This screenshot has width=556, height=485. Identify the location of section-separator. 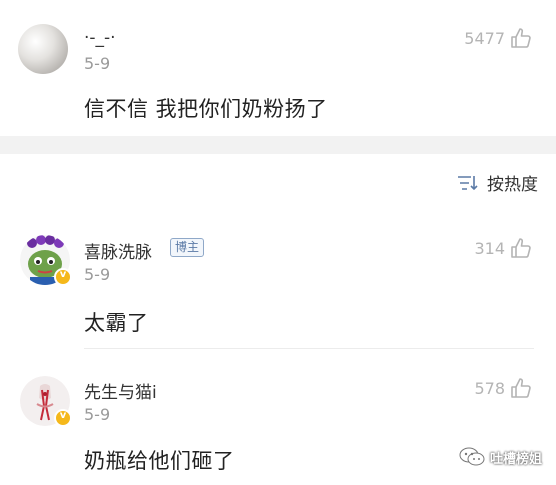
(278, 145).